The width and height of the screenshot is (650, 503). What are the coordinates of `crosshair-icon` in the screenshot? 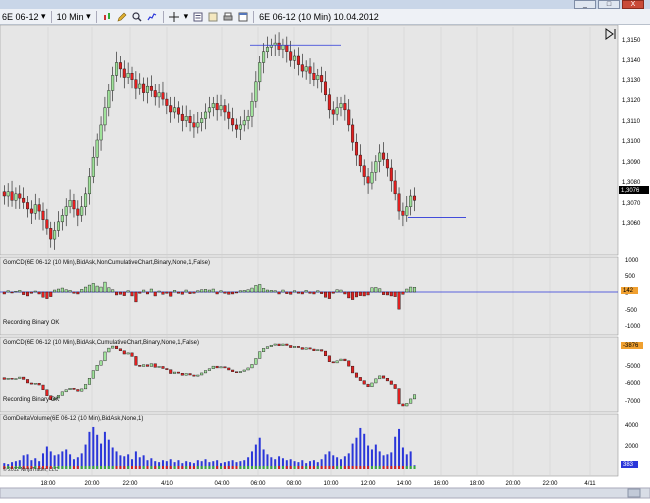 It's located at (174, 16).